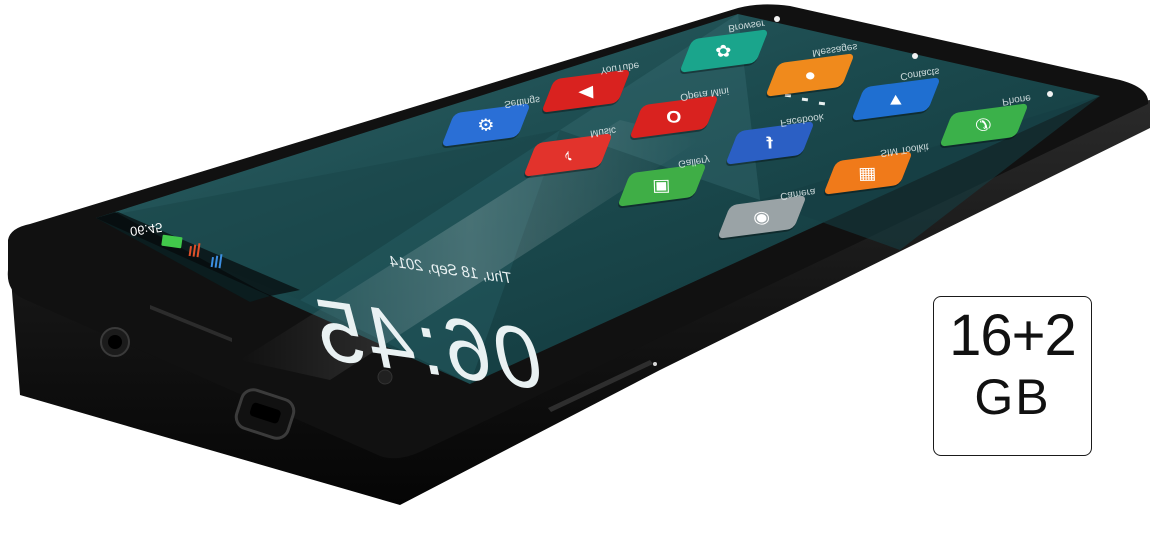  What do you see at coordinates (1013, 335) in the screenshot?
I see `storage-capacity: 16+2` at bounding box center [1013, 335].